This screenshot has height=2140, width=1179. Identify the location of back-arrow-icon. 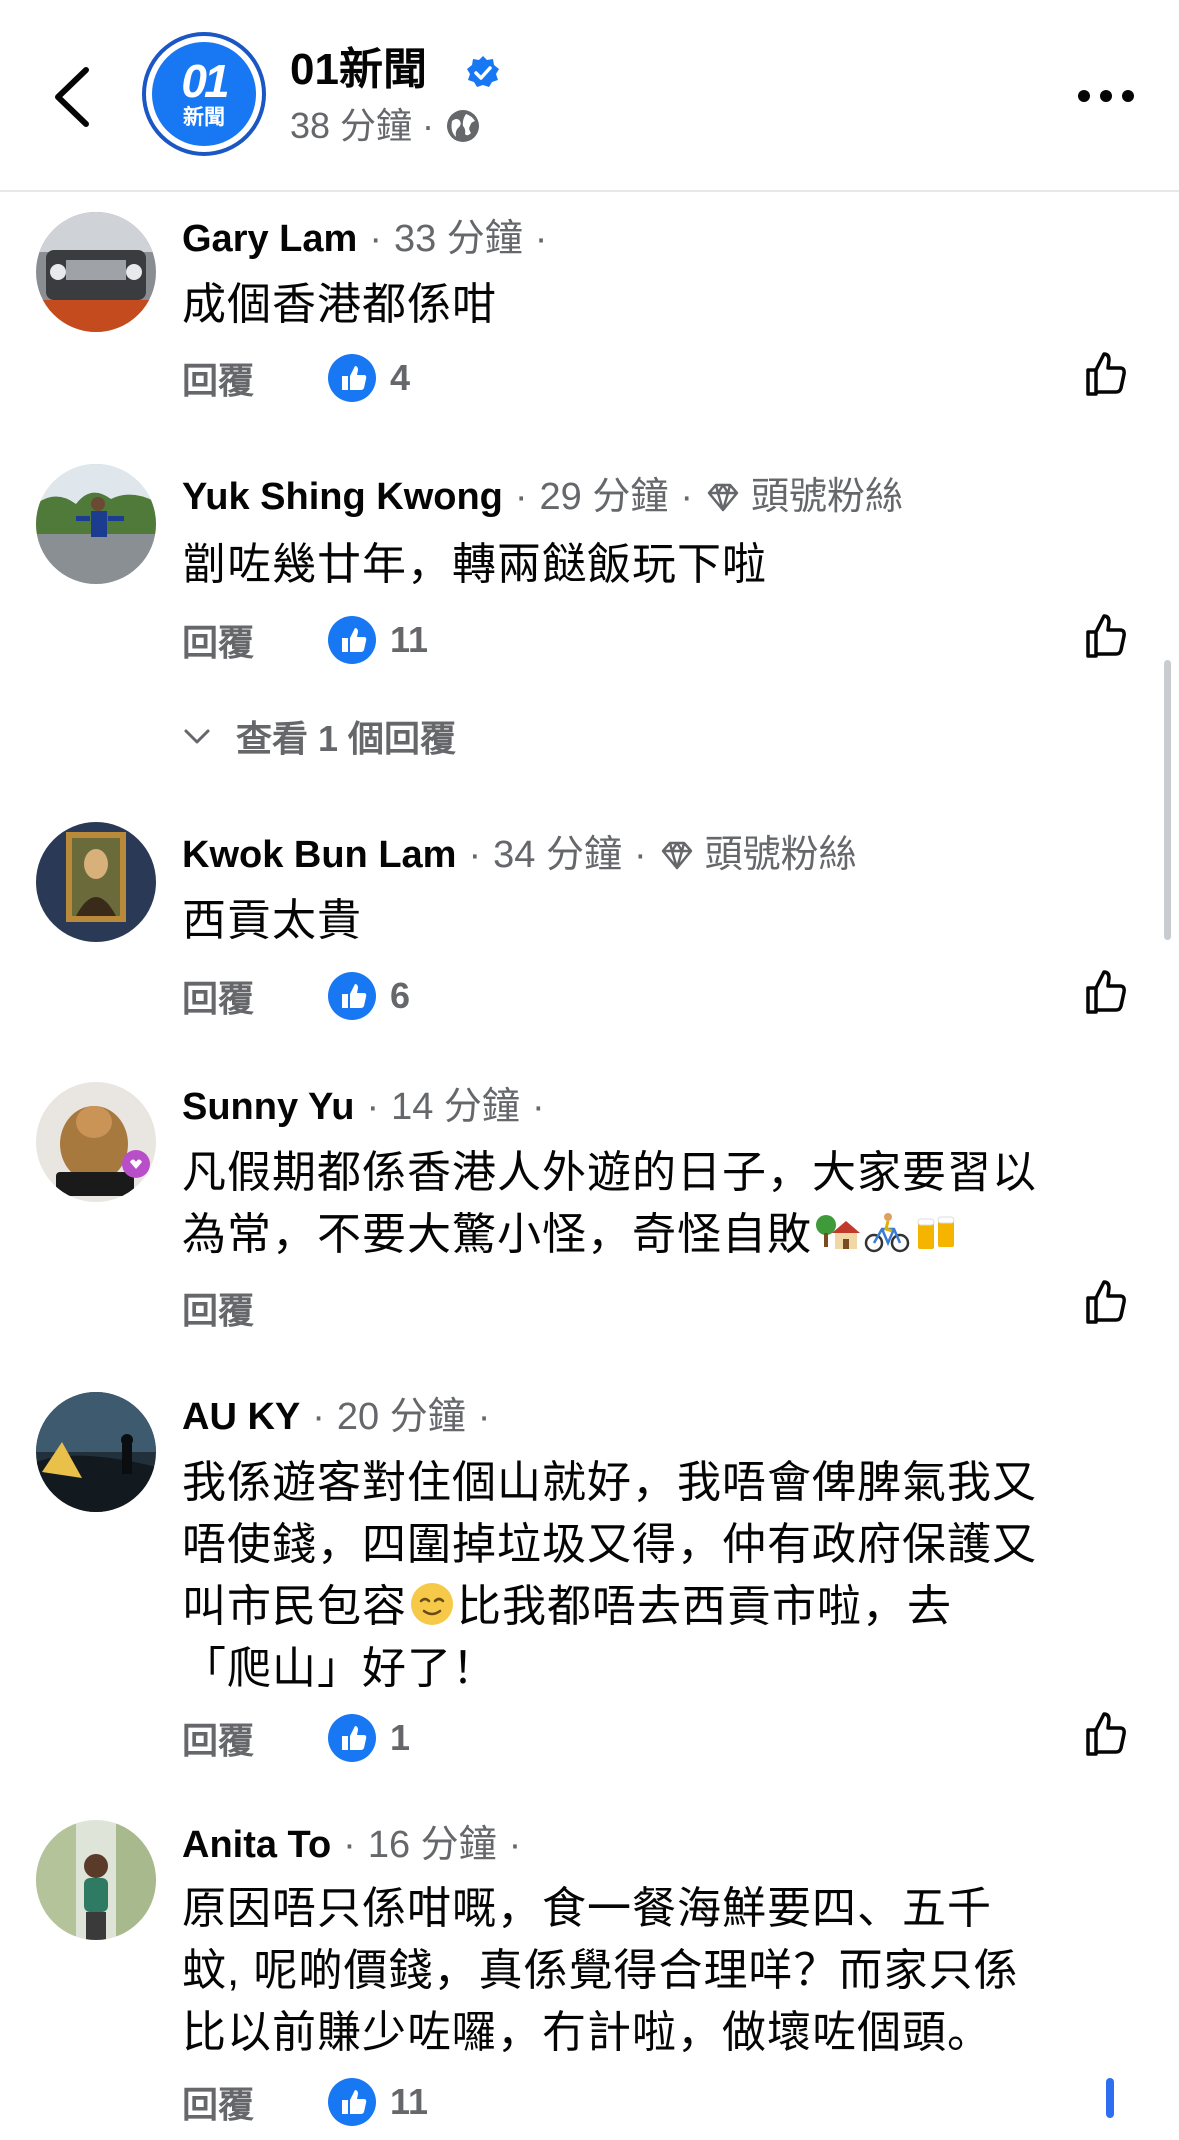
(73, 97).